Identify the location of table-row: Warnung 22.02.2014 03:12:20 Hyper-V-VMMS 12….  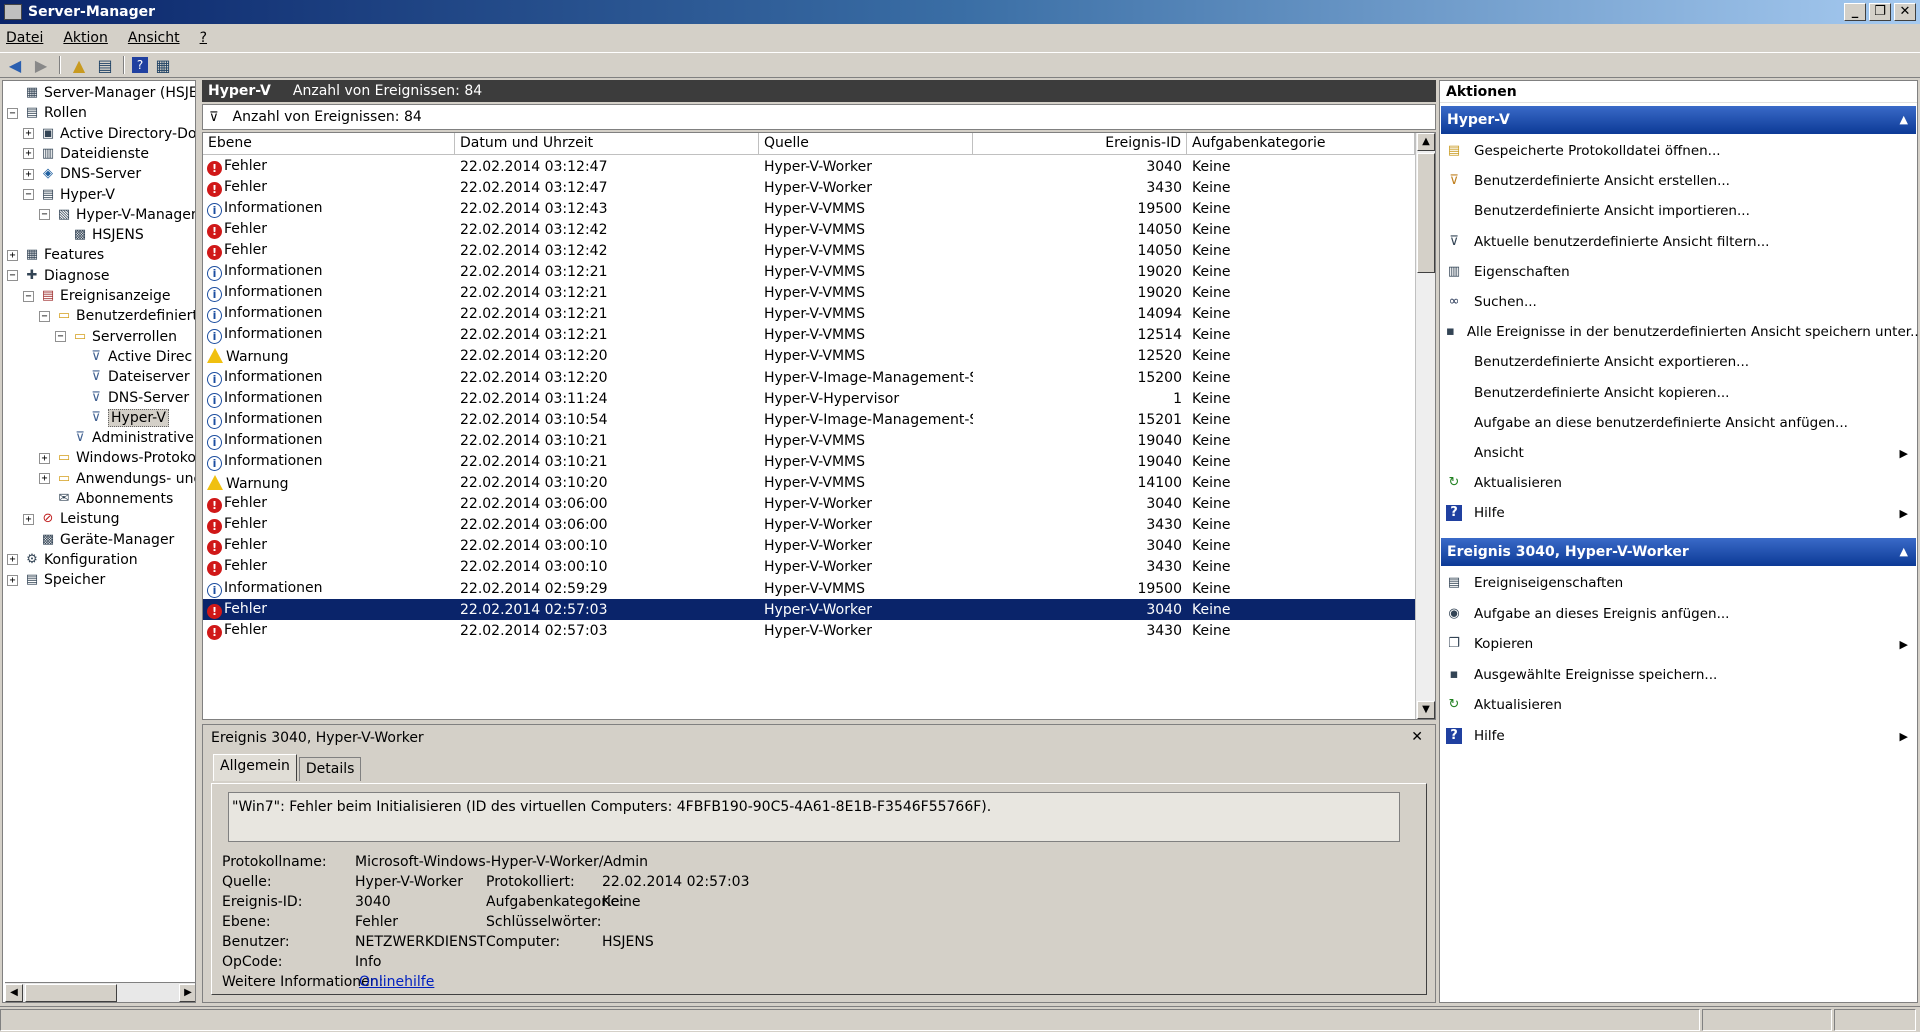
(809, 356).